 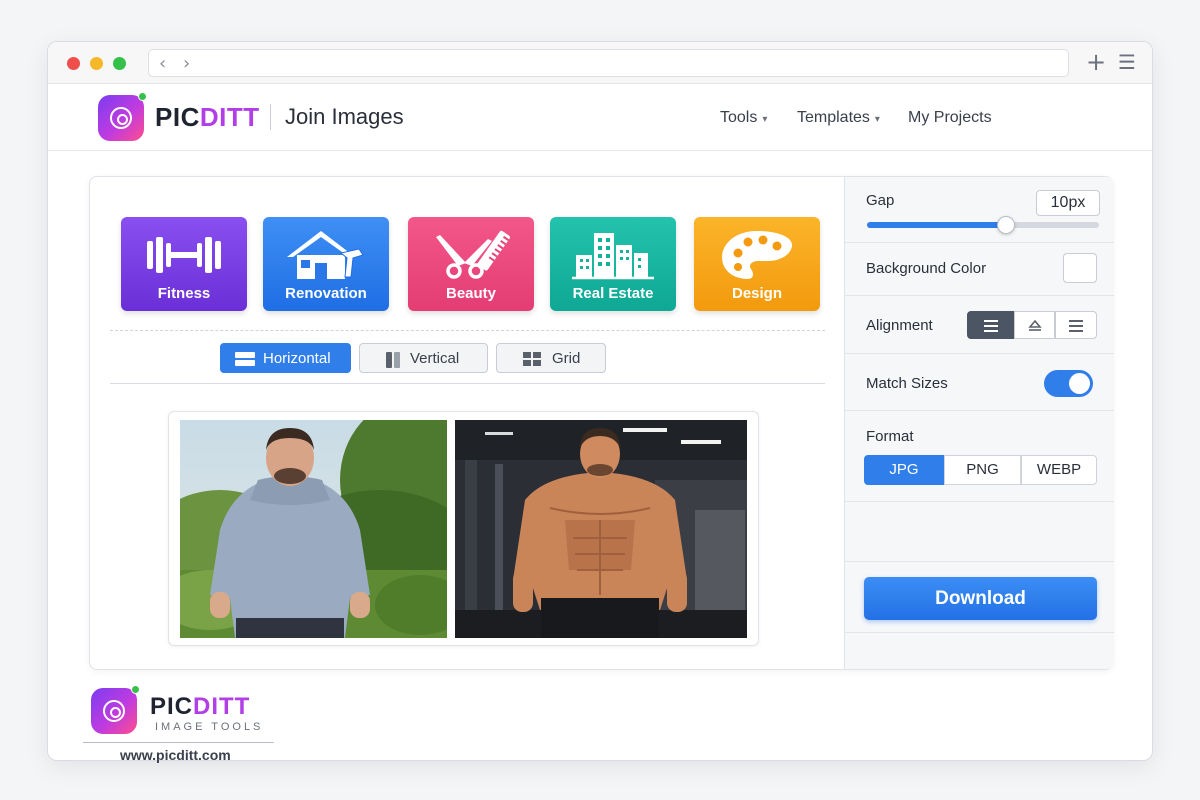 What do you see at coordinates (739, 117) in the screenshot?
I see `nav-tools-label: Tools` at bounding box center [739, 117].